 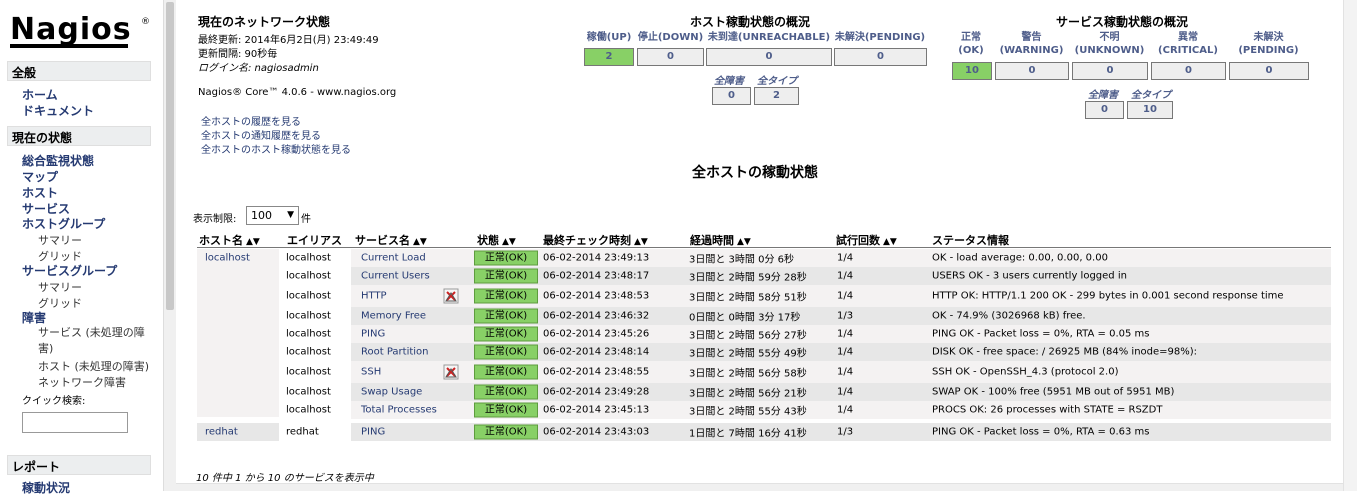 I want to click on service-link: Swap Usage, so click(x=391, y=392).